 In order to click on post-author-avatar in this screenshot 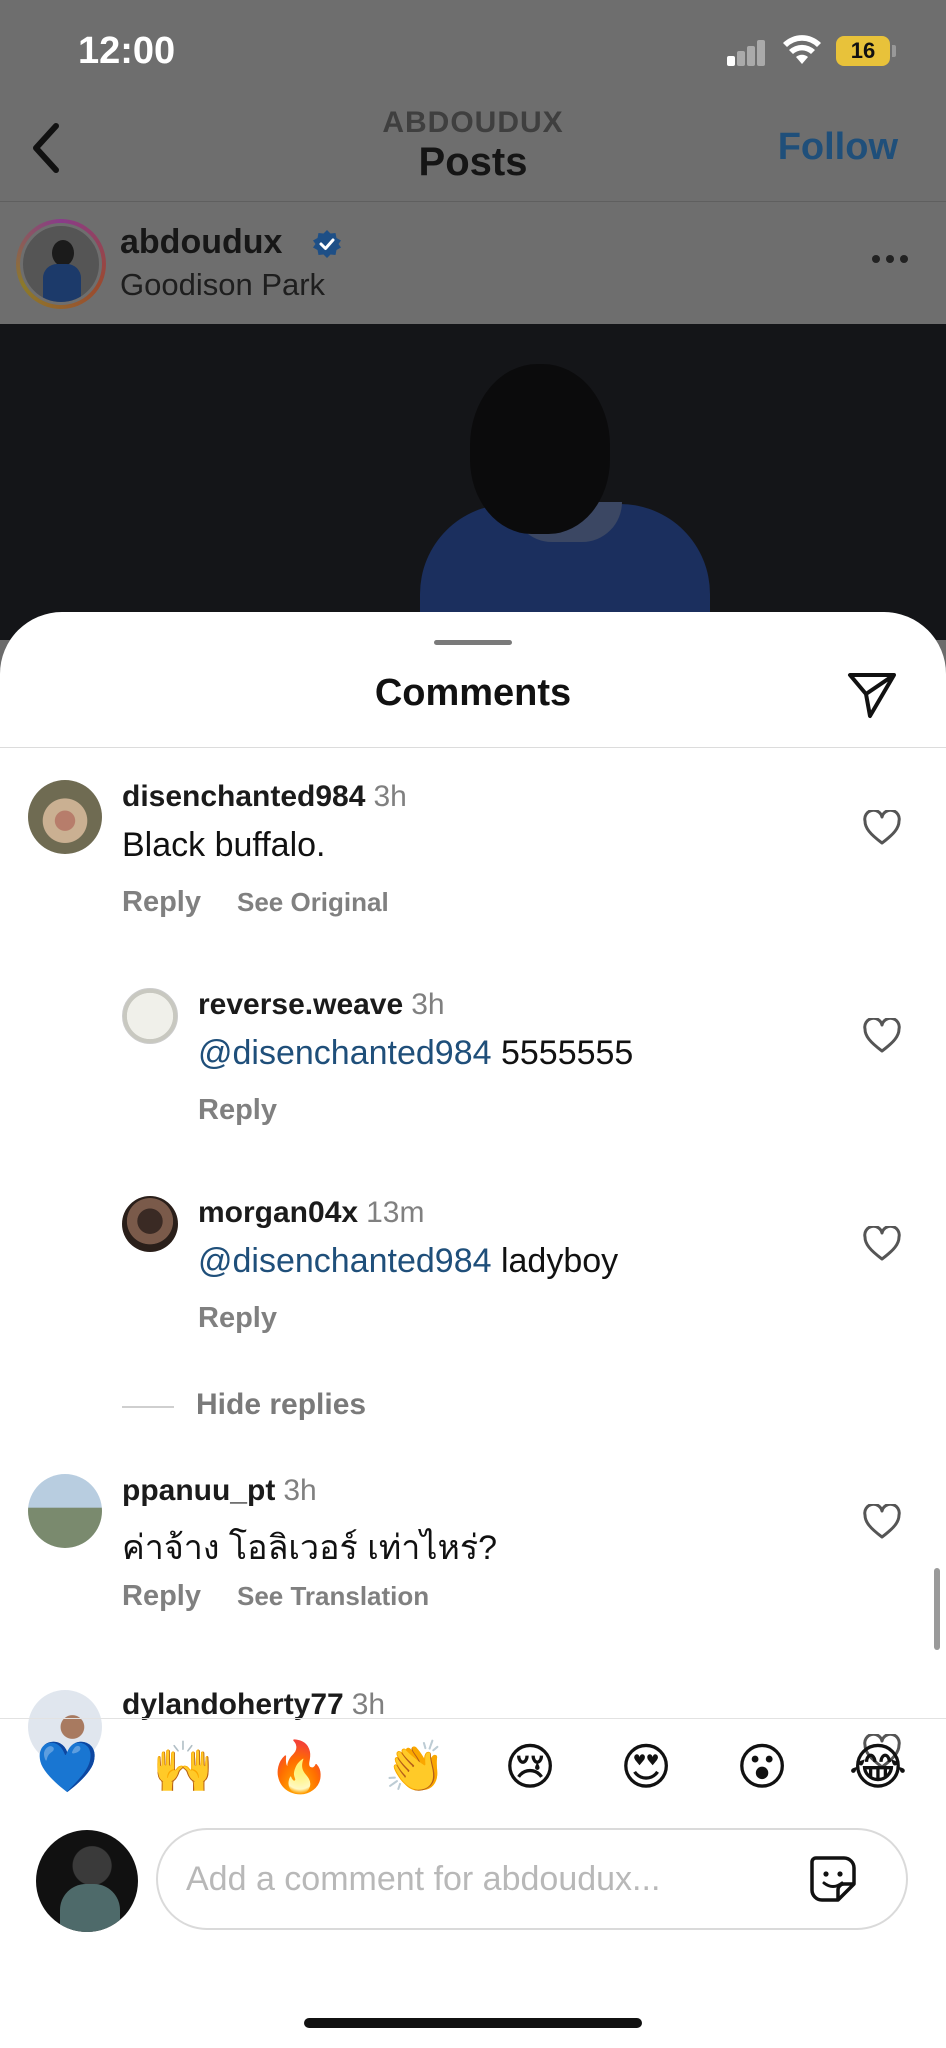, I will do `click(61, 264)`.